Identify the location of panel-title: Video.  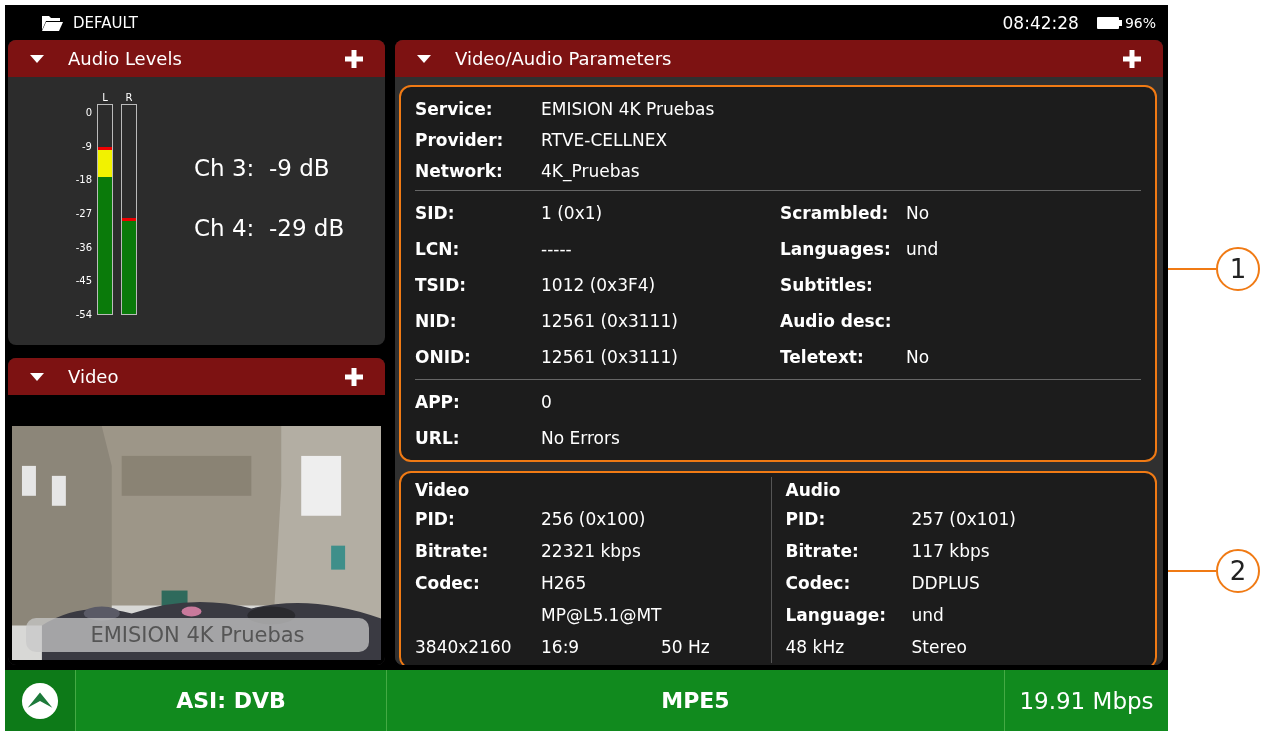
(93, 376).